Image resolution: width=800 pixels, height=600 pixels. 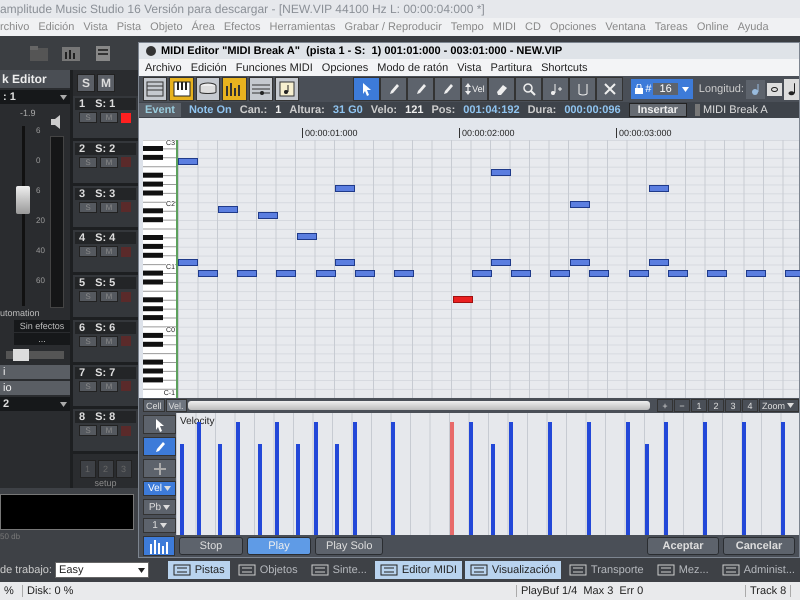 What do you see at coordinates (556, 89) in the screenshot?
I see `noteplus-tool-button` at bounding box center [556, 89].